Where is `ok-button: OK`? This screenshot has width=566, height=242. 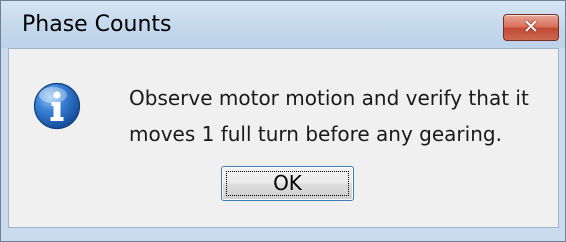
ok-button: OK is located at coordinates (287, 183).